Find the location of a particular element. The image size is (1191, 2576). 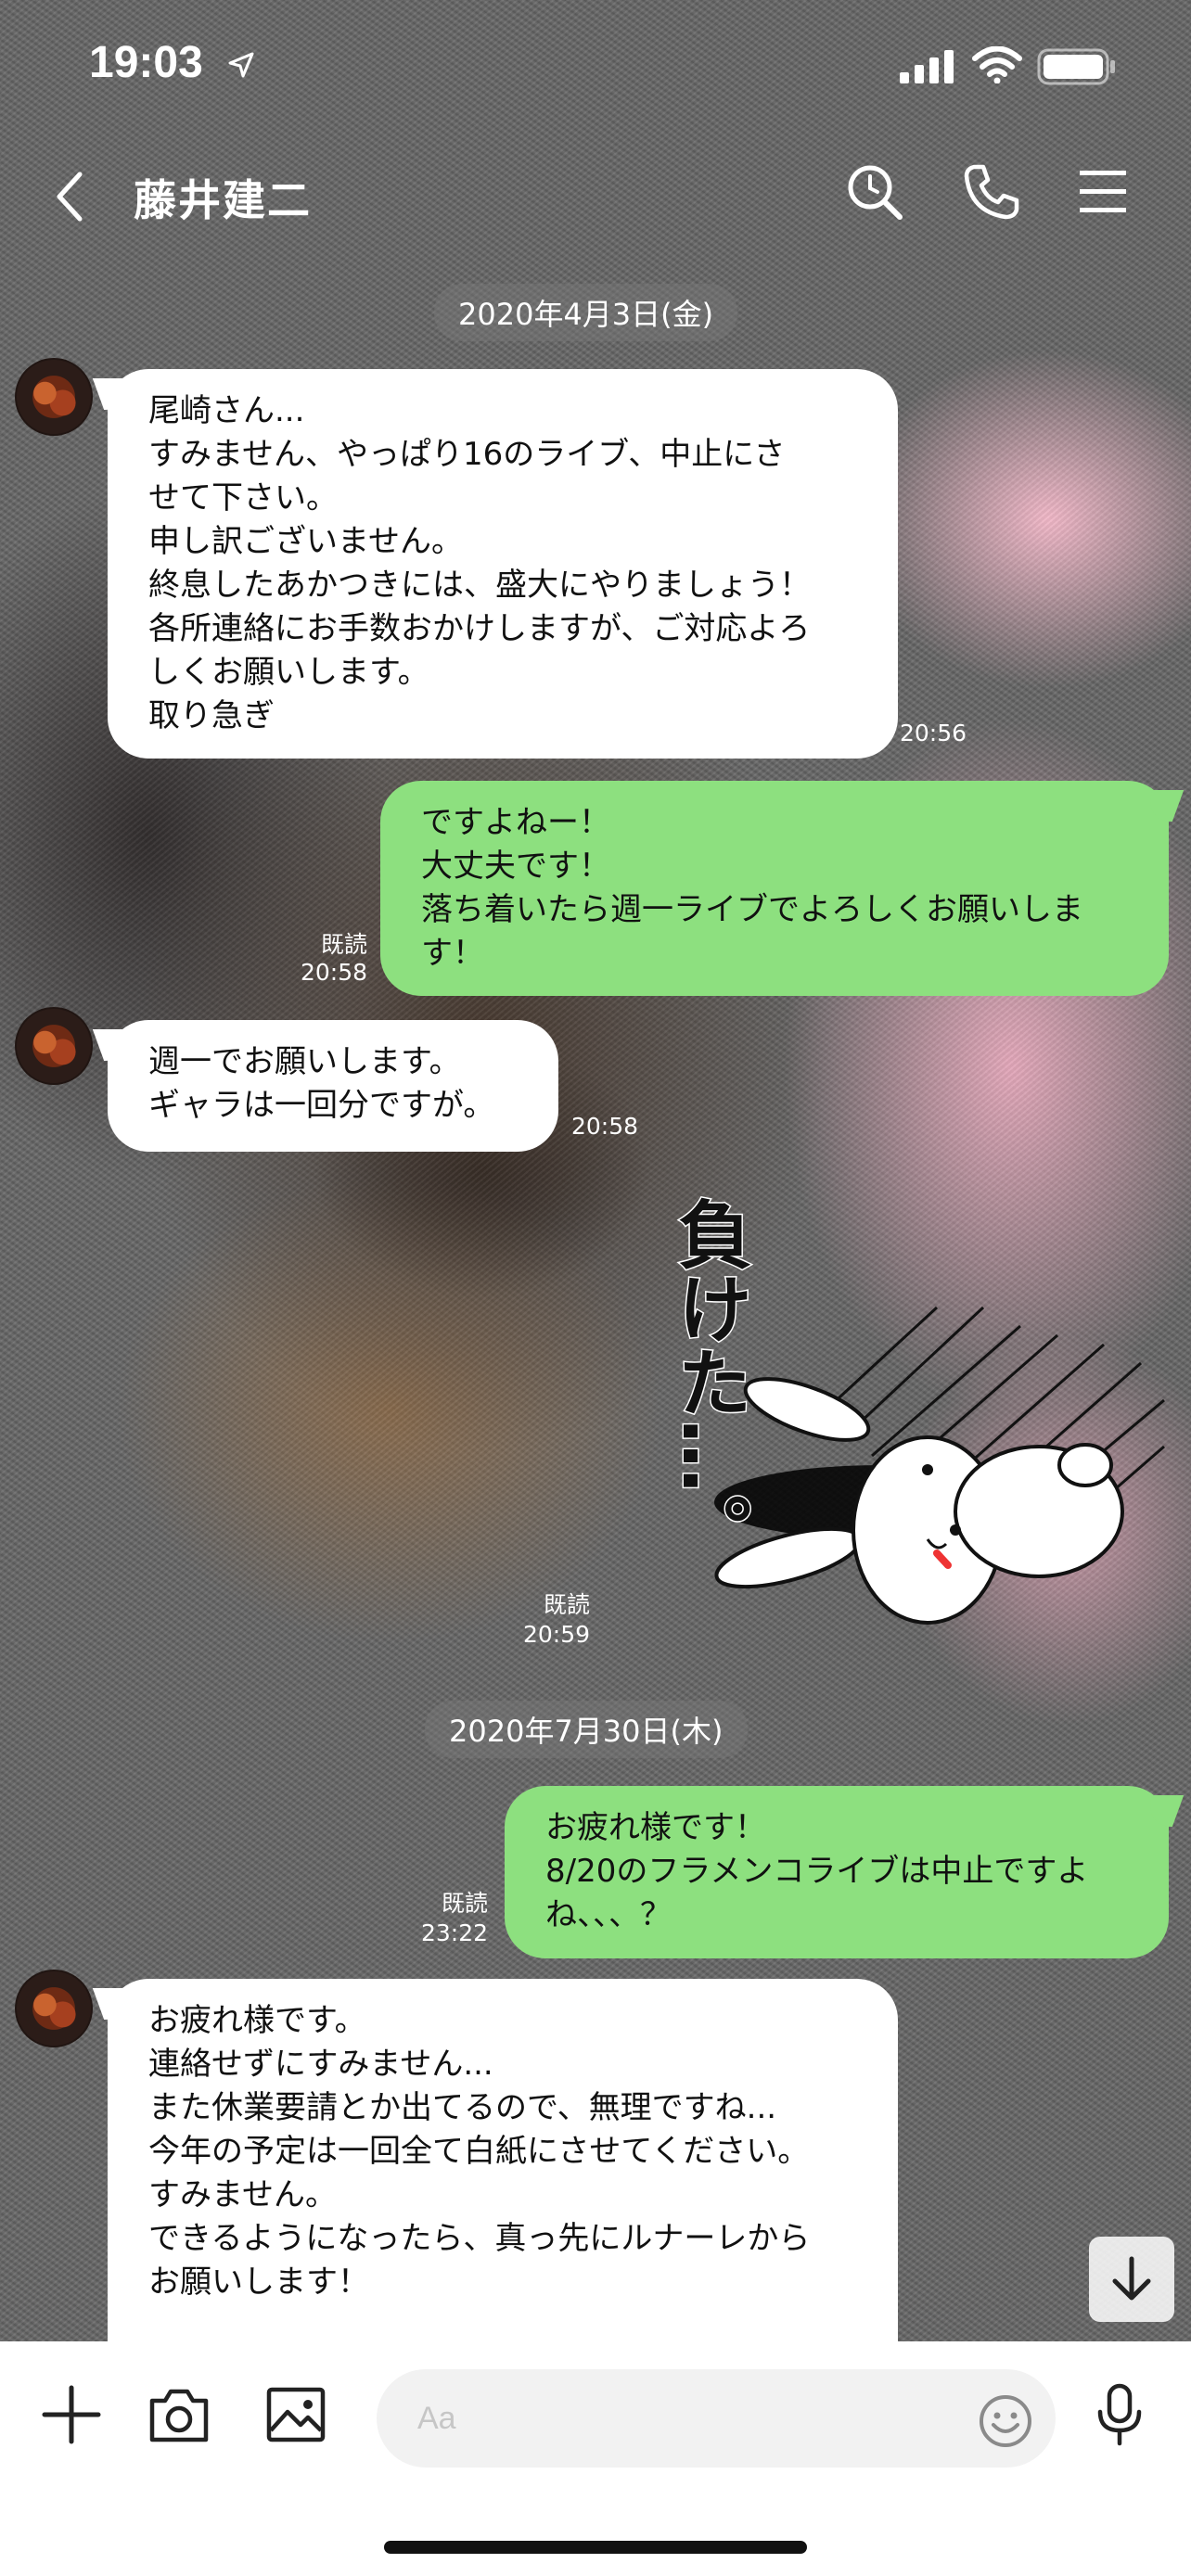

emoji-icon is located at coordinates (1006, 2421).